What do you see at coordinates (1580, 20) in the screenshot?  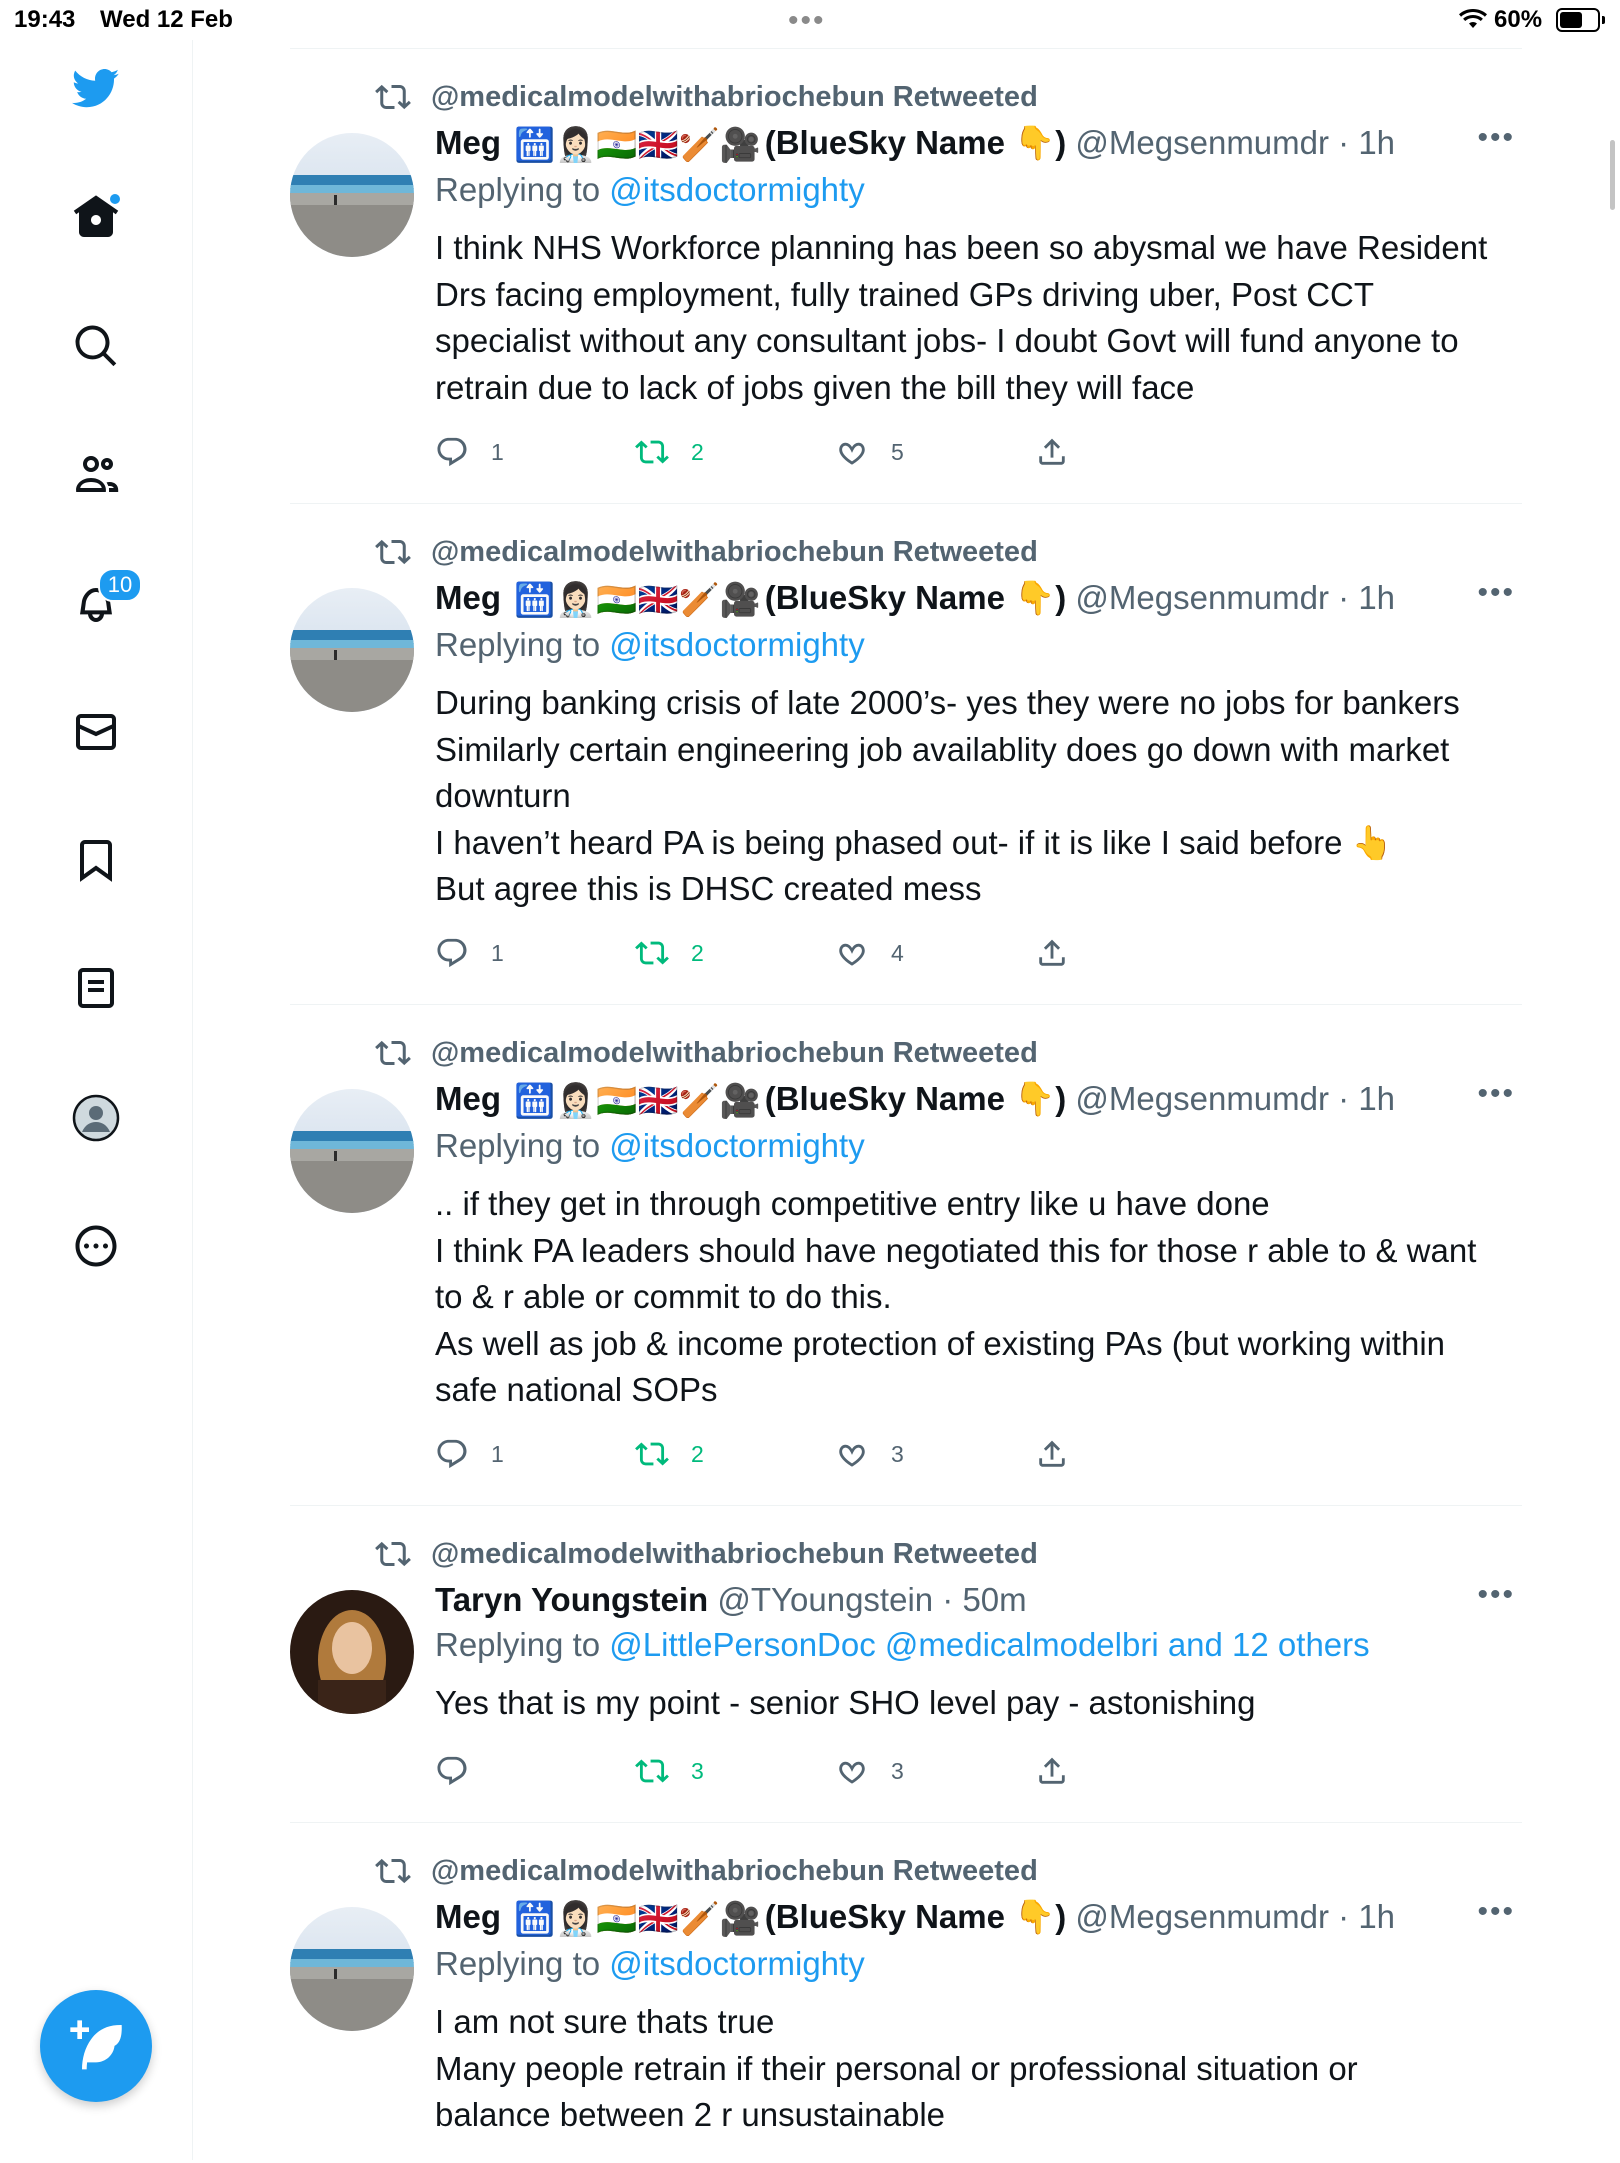 I see `battery-icon` at bounding box center [1580, 20].